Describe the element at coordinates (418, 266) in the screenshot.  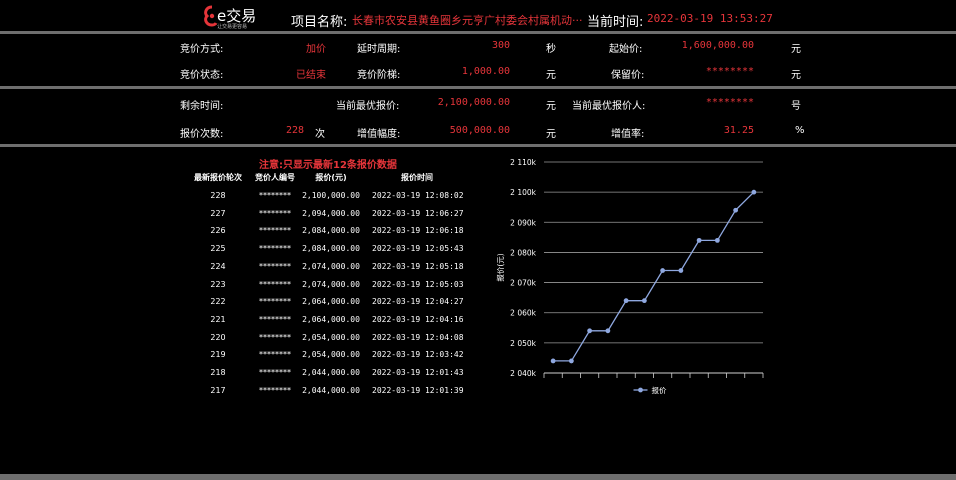
I see `cell-time: 2022-03-19 12:05:18` at that location.